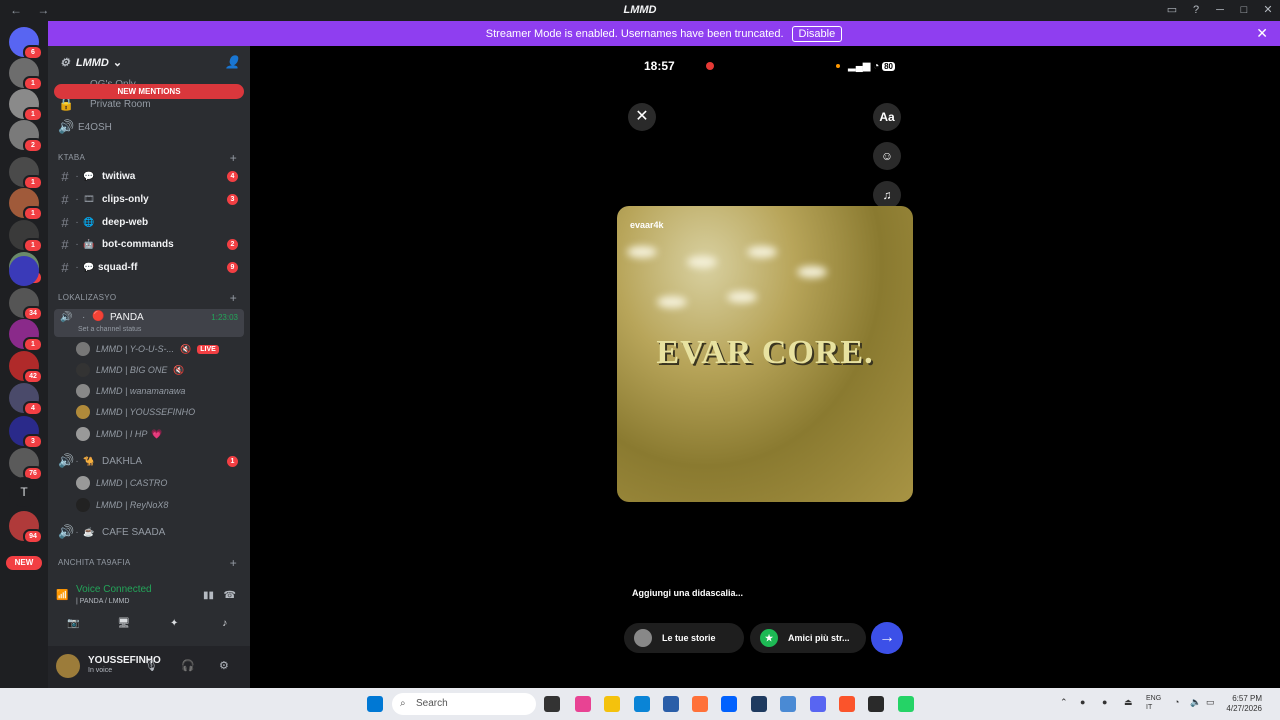  I want to click on minimize-icon: ─, so click(1220, 10).